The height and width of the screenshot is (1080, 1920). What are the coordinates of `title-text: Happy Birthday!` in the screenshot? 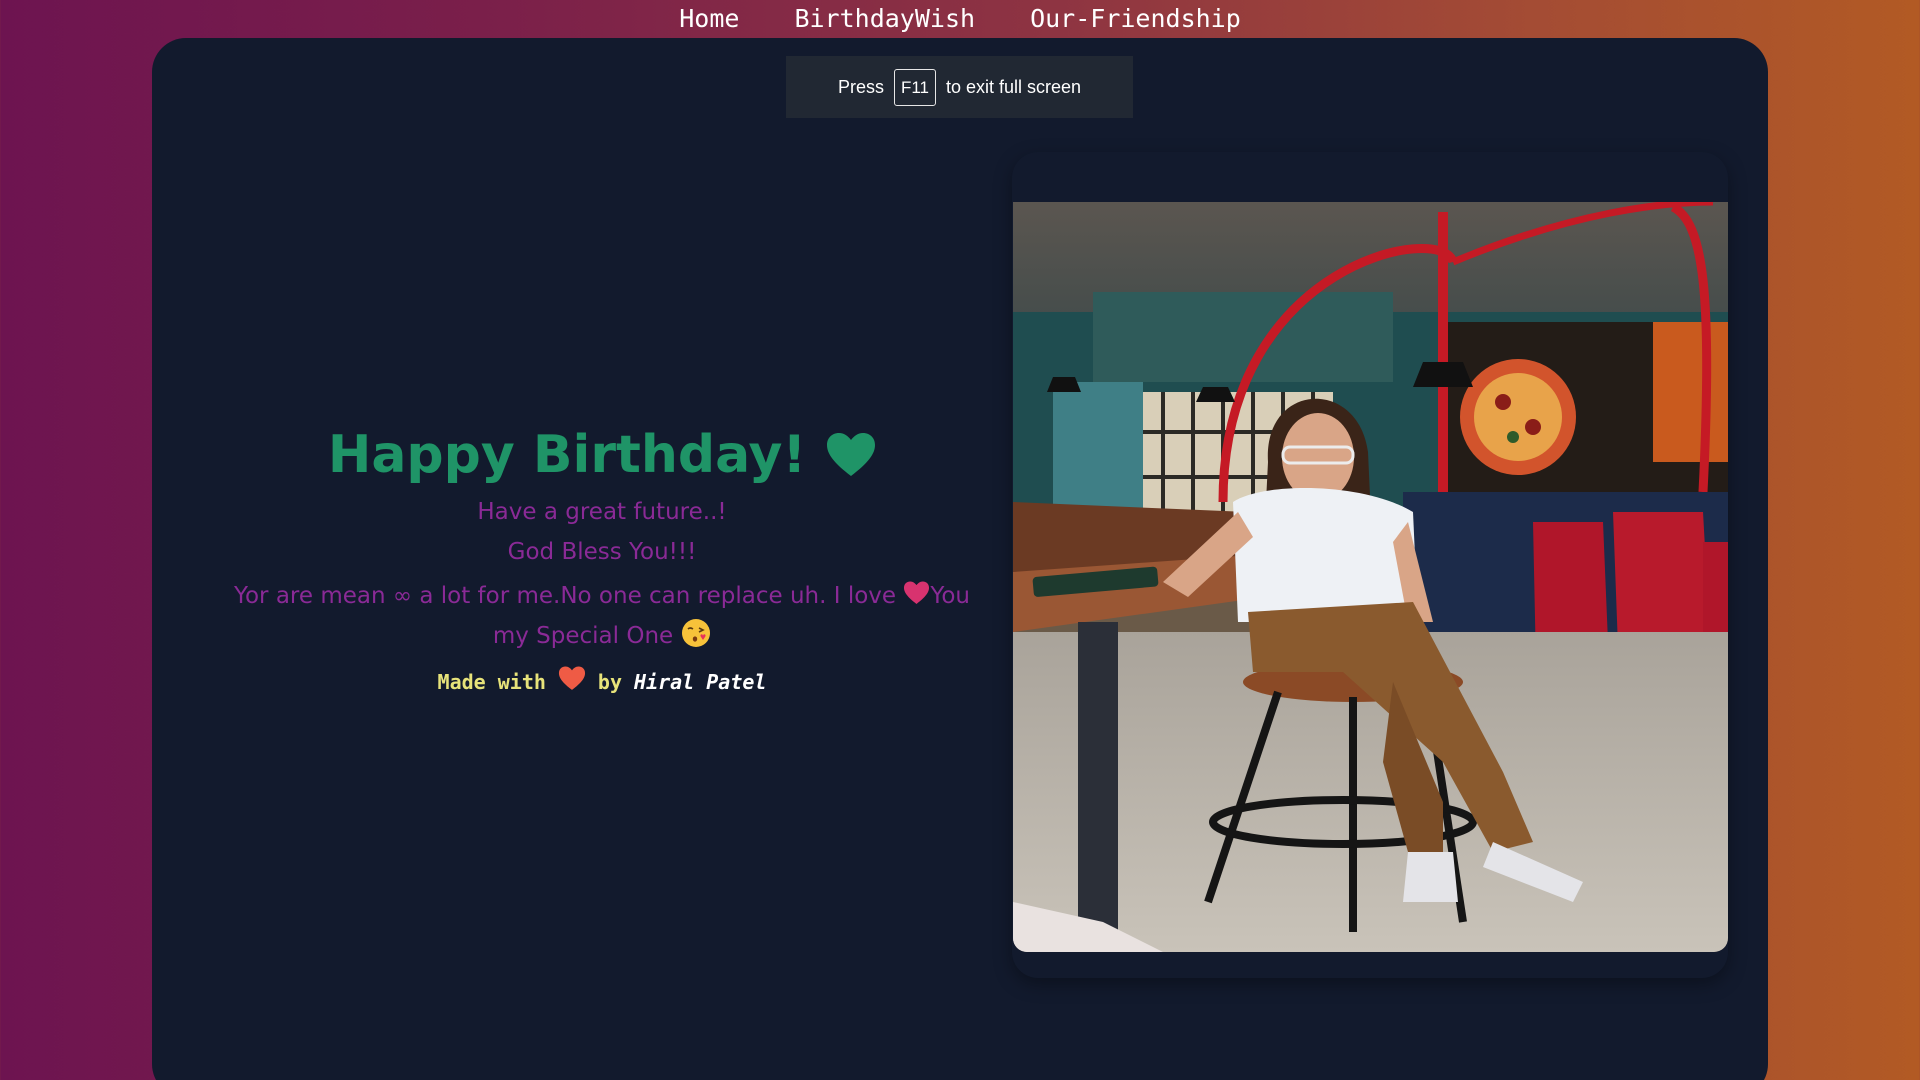 It's located at (567, 455).